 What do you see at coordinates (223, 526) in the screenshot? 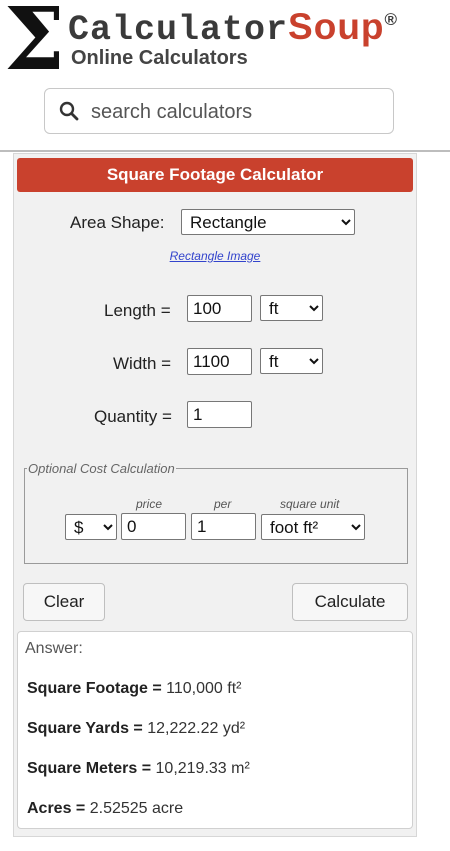
I see `per-input` at bounding box center [223, 526].